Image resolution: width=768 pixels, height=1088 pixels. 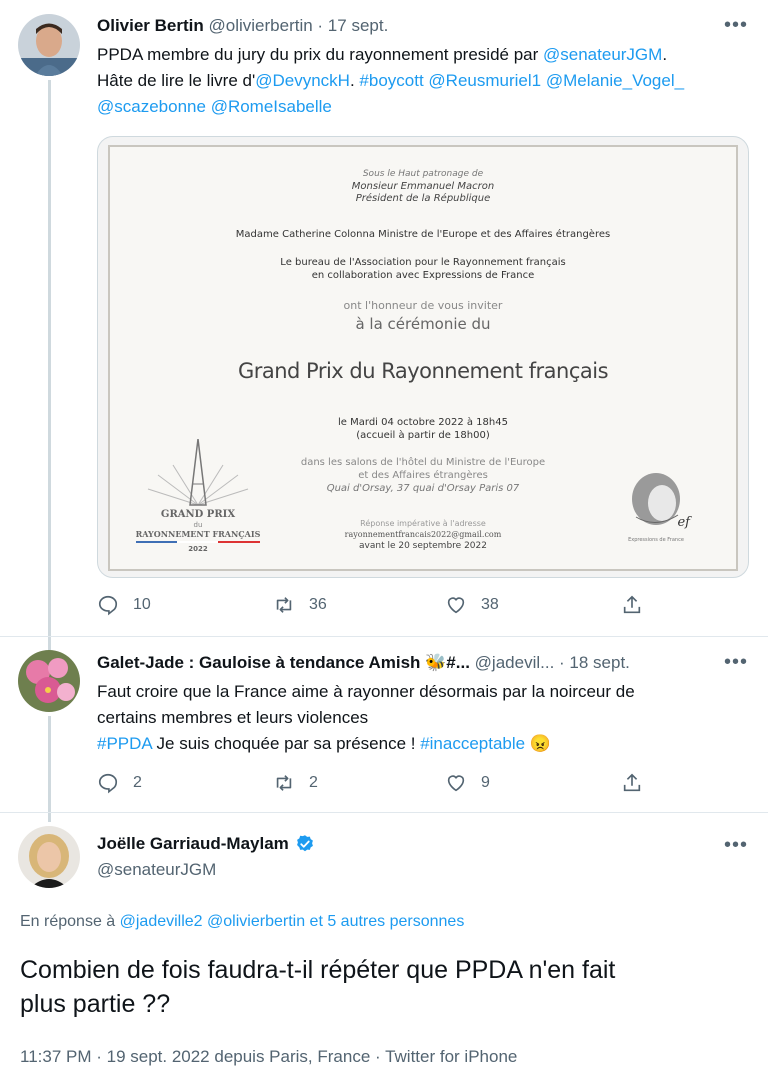 I want to click on invitation-text: Sous le Haut patronage de, so click(x=423, y=174).